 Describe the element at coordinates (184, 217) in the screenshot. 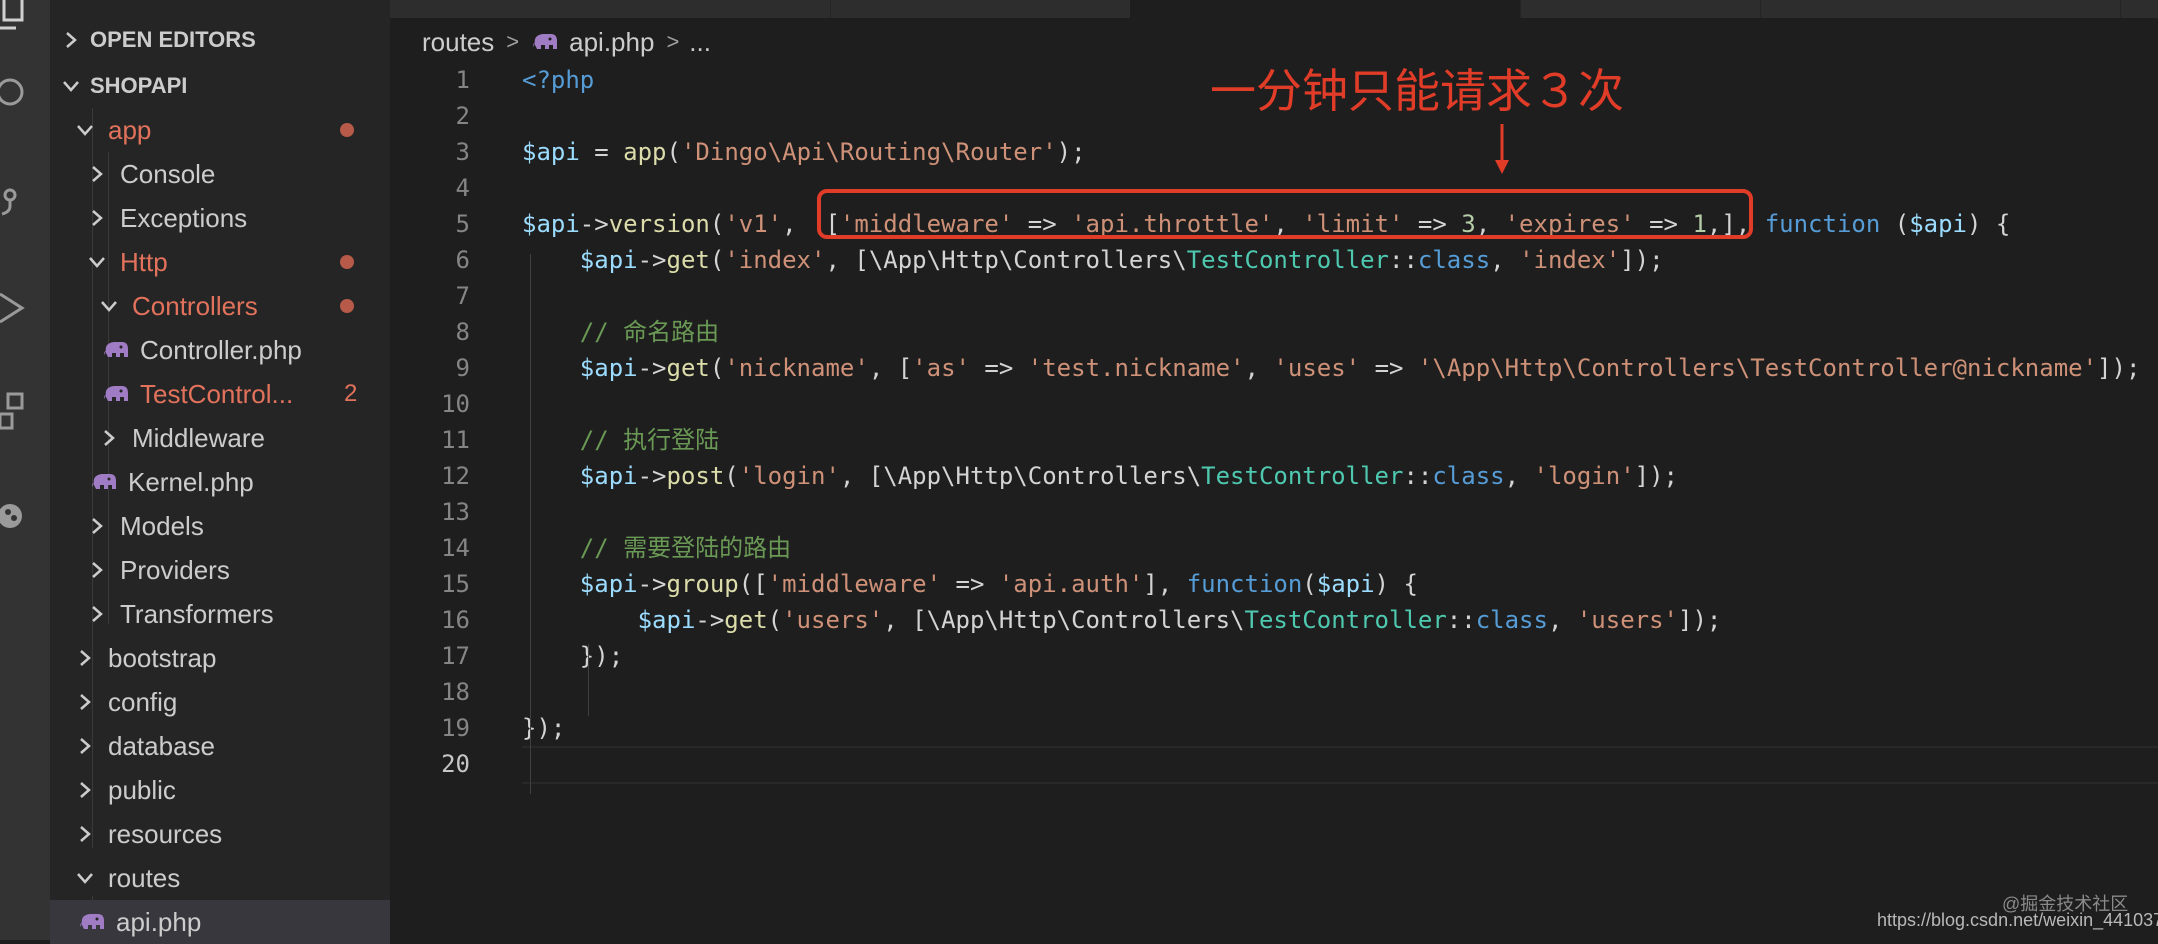

I see `tree-item-label: Exceptions` at that location.